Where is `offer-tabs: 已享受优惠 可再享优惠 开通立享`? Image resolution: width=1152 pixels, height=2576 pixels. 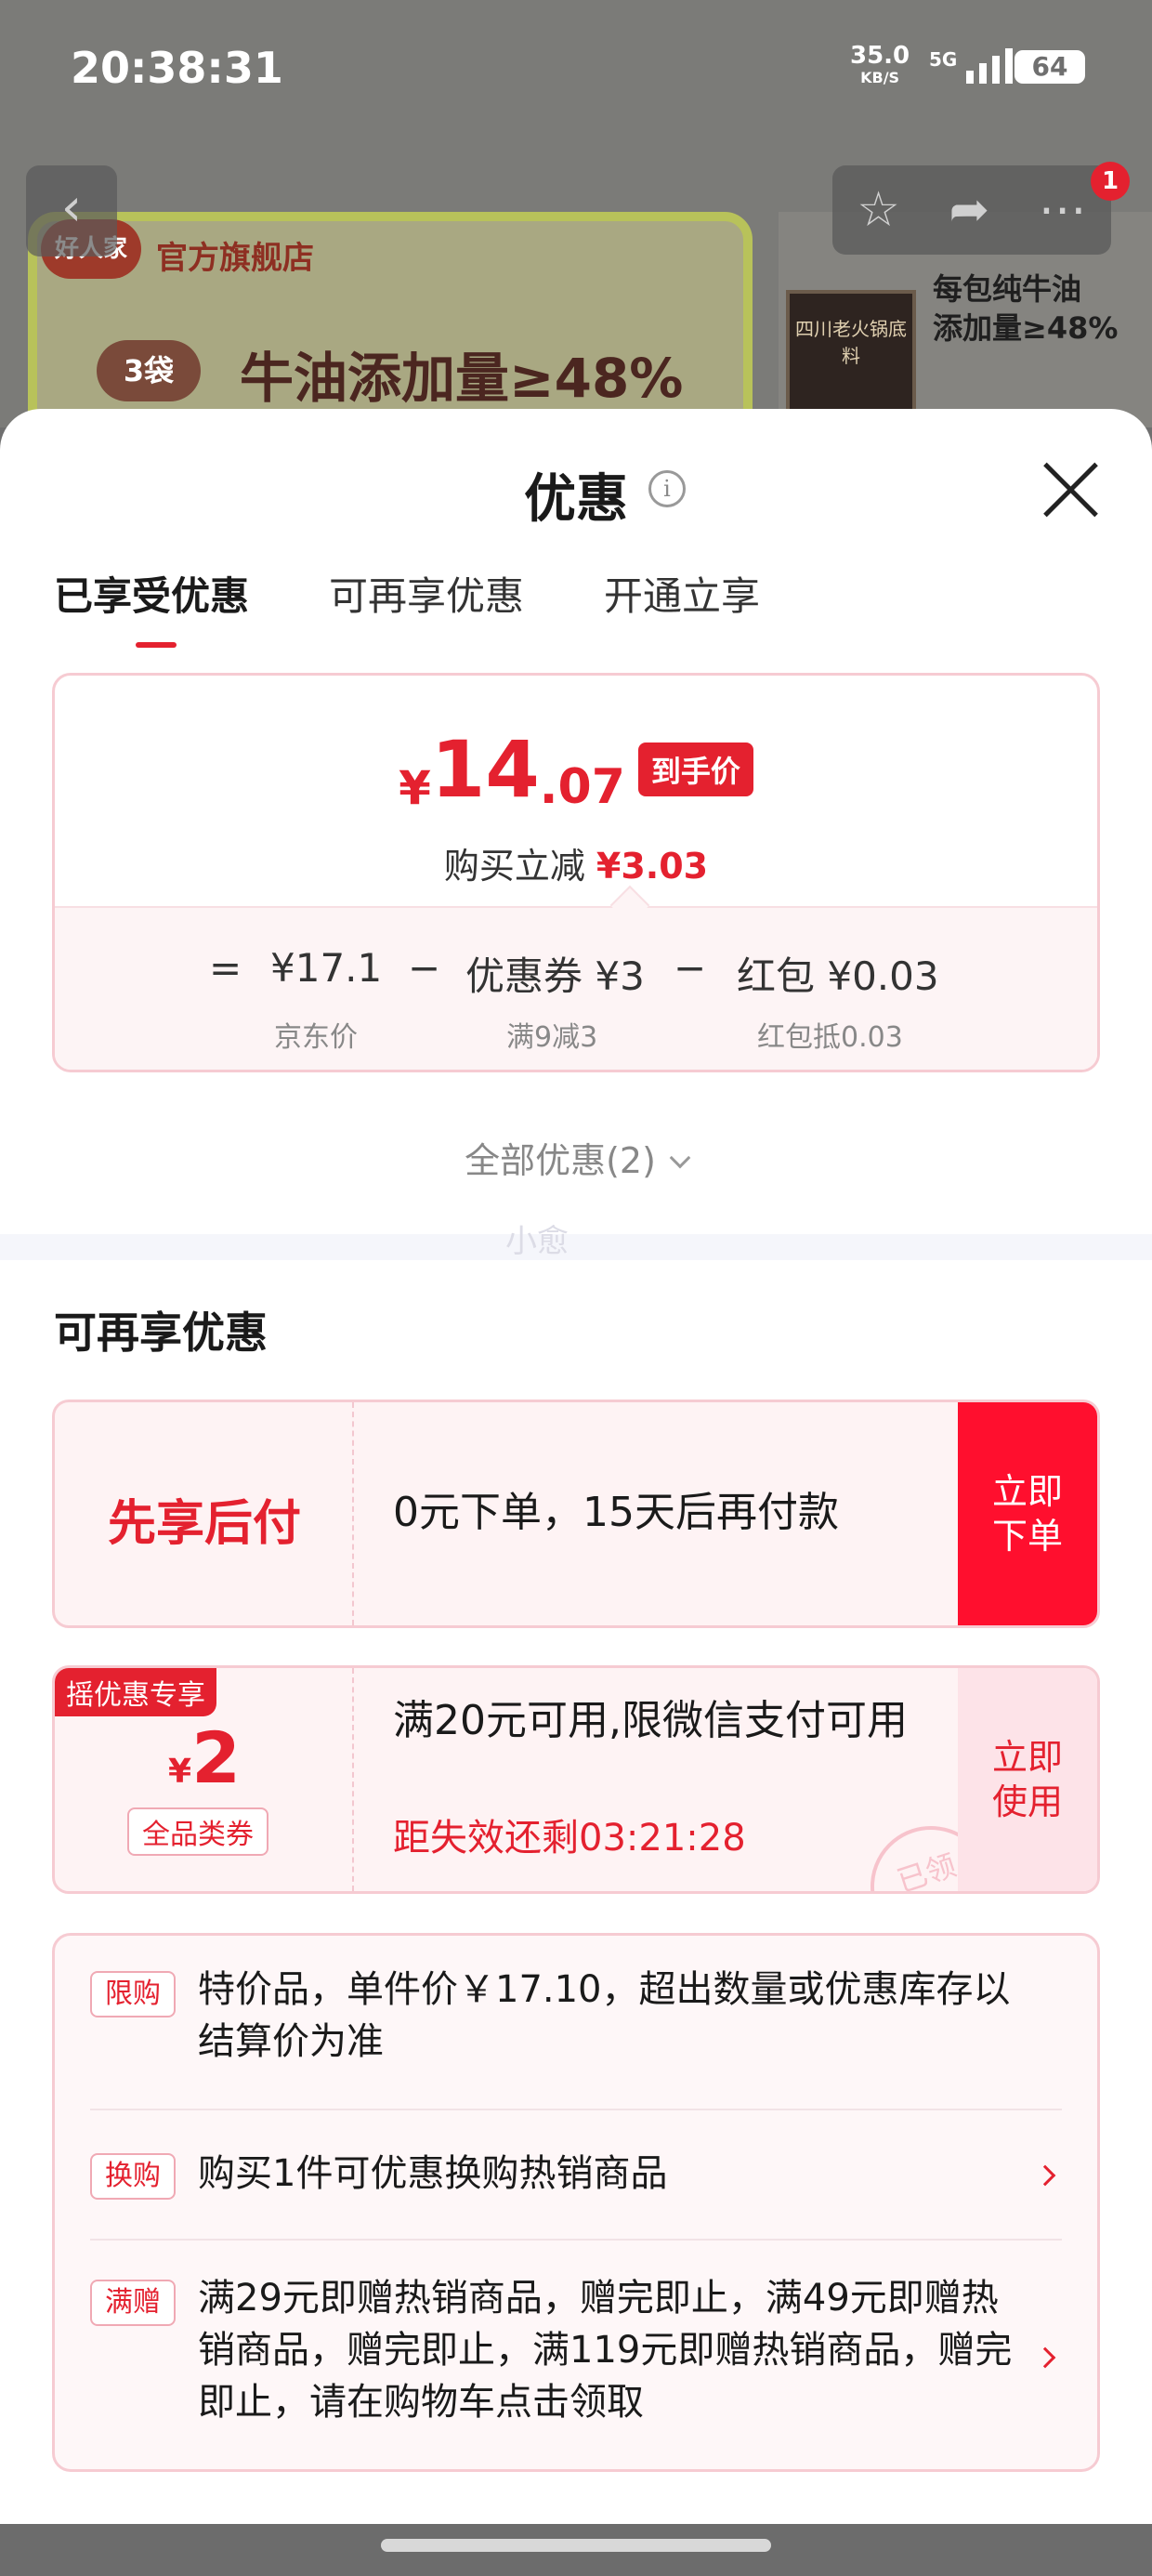 offer-tabs: 已享受优惠 可再享优惠 开通立享 is located at coordinates (407, 606).